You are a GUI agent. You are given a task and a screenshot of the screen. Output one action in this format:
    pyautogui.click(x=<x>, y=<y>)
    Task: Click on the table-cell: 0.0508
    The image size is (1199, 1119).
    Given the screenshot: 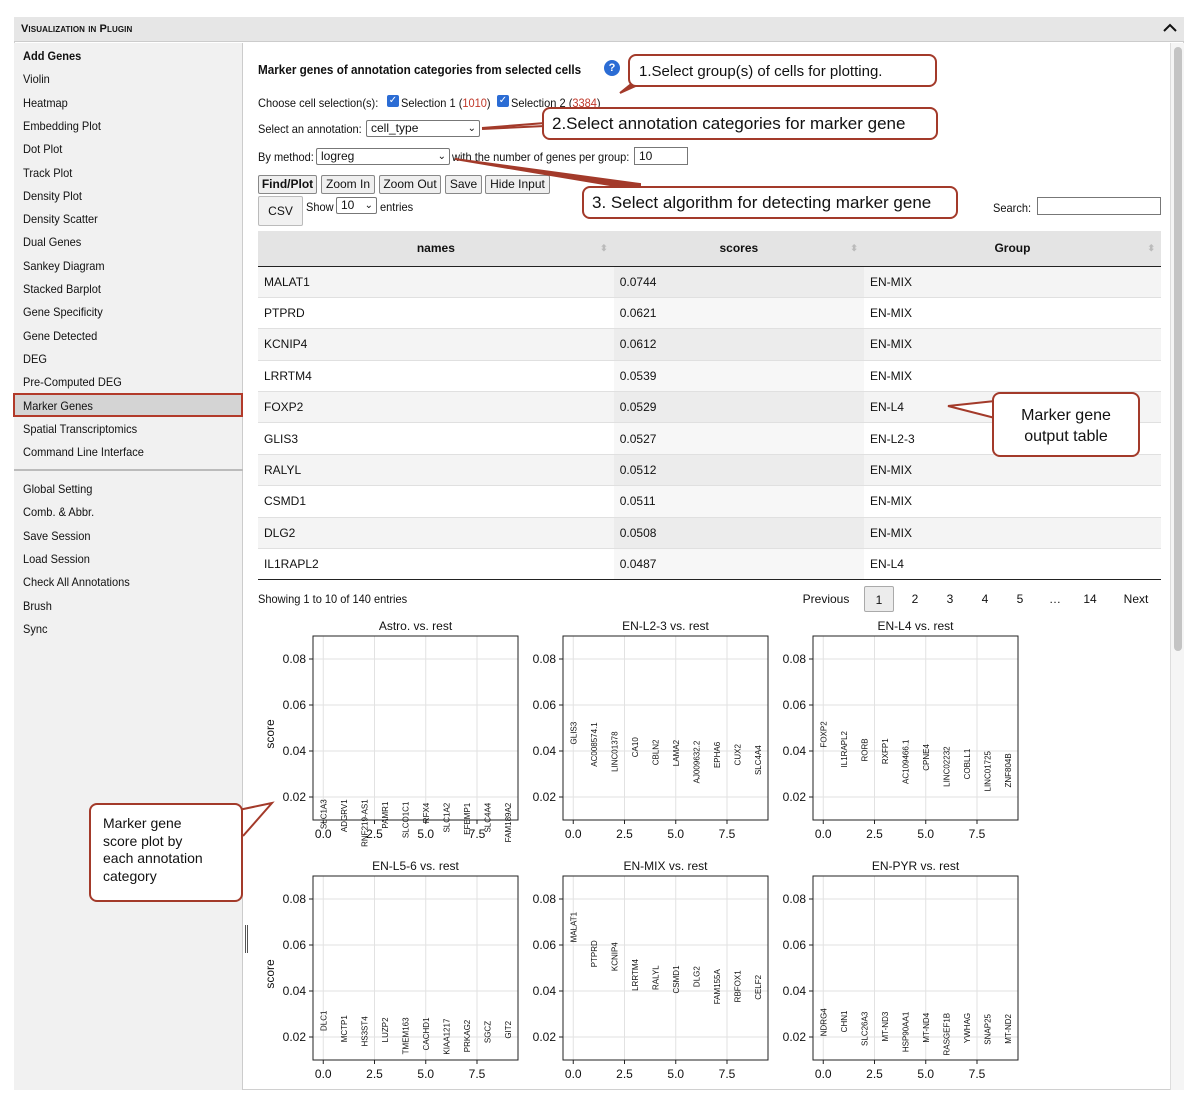 What is the action you would take?
    pyautogui.click(x=738, y=533)
    